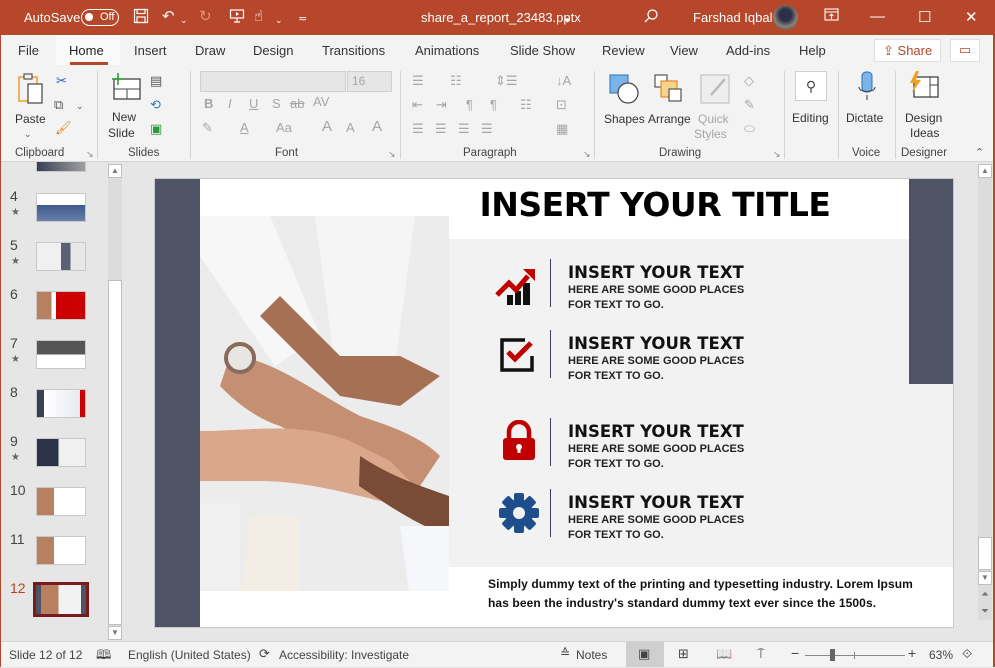 Image resolution: width=995 pixels, height=668 pixels. Describe the element at coordinates (985, 594) in the screenshot. I see `previous-slide-icon: ⏶` at that location.